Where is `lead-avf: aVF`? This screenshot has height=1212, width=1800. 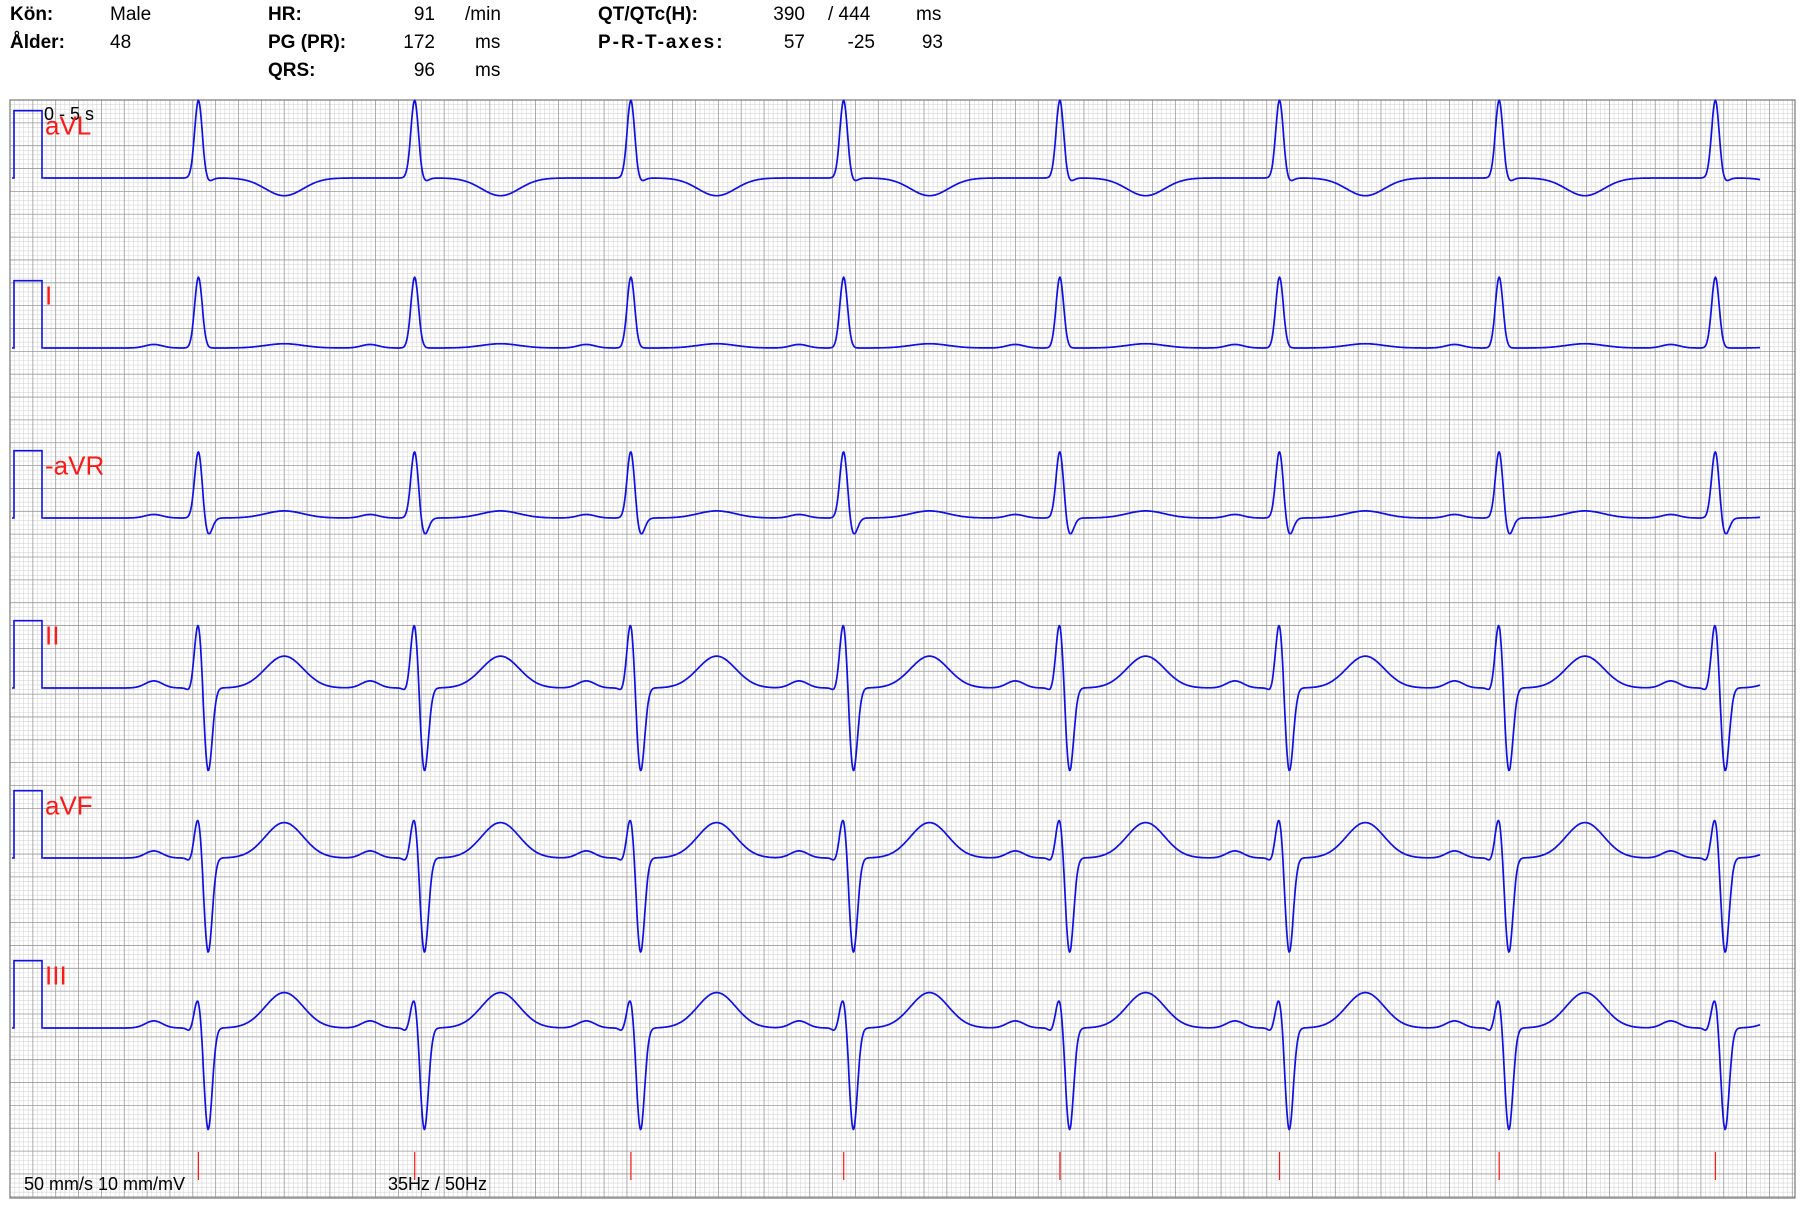
lead-avf: aVF is located at coordinates (886, 871).